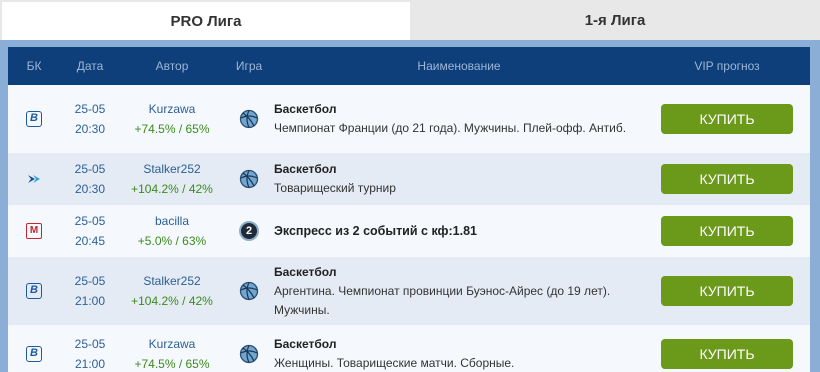 The width and height of the screenshot is (820, 372). Describe the element at coordinates (375, 230) in the screenshot. I see `event-title: Экспресс из 2 событий с кф:1.81` at that location.